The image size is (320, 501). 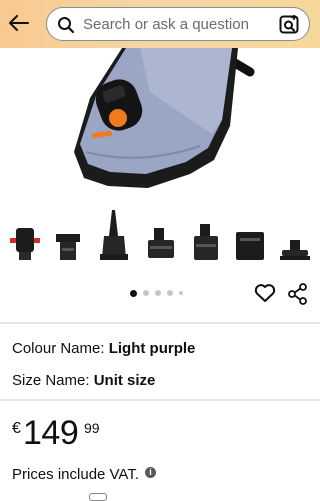 What do you see at coordinates (19, 23) in the screenshot?
I see `back-arrow-icon` at bounding box center [19, 23].